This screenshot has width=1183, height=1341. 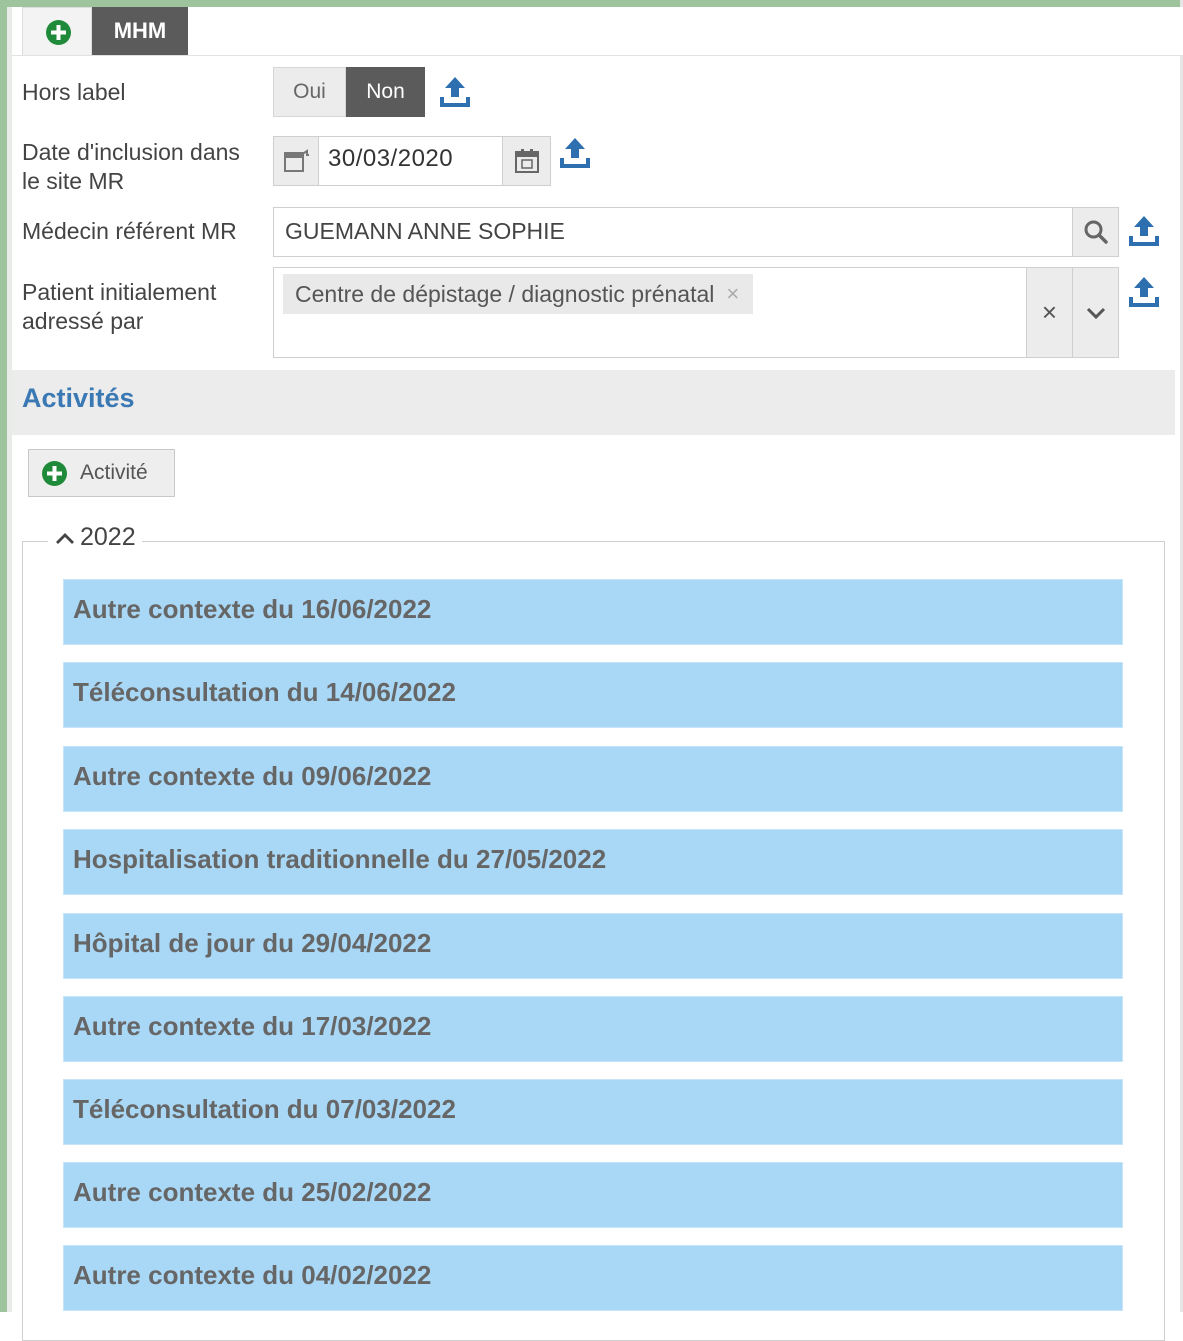 What do you see at coordinates (593, 695) in the screenshot?
I see `activity-item: Téléconsultation du 14/06/2022` at bounding box center [593, 695].